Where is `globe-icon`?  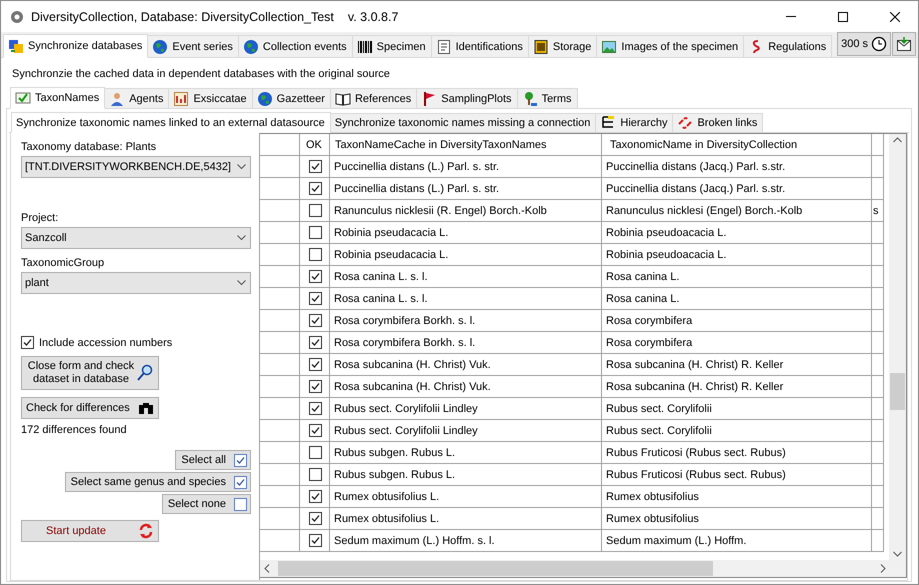
globe-icon is located at coordinates (160, 46).